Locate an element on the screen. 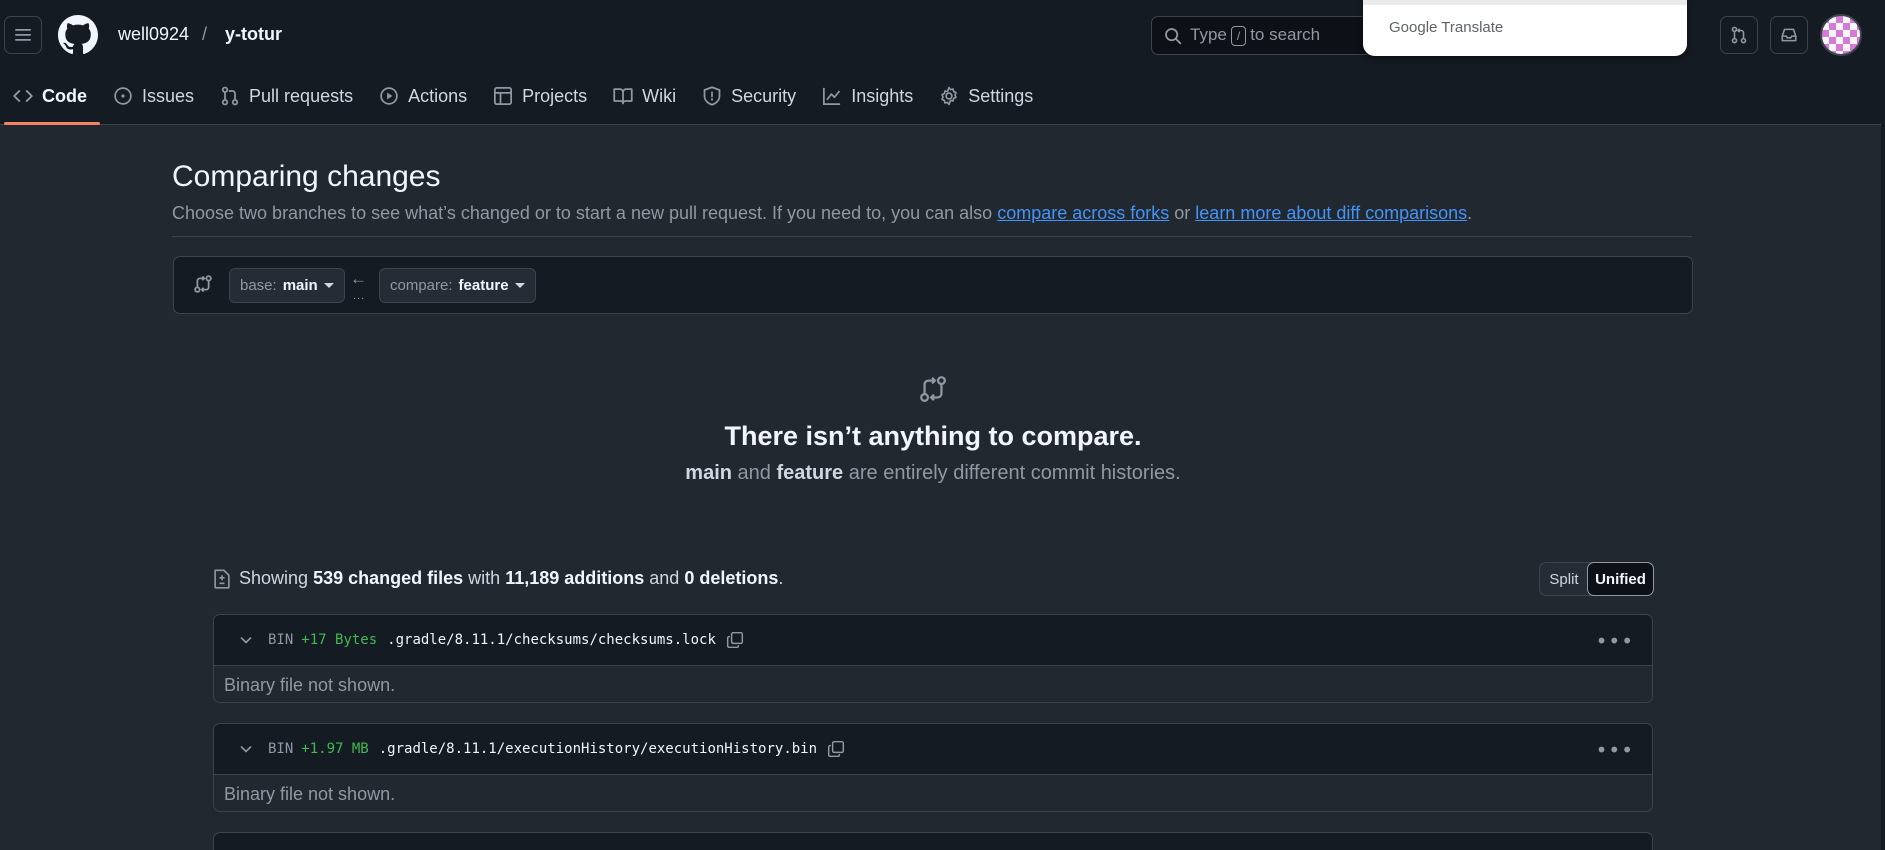 The image size is (1885, 850). tab-label: Wiki is located at coordinates (659, 95).